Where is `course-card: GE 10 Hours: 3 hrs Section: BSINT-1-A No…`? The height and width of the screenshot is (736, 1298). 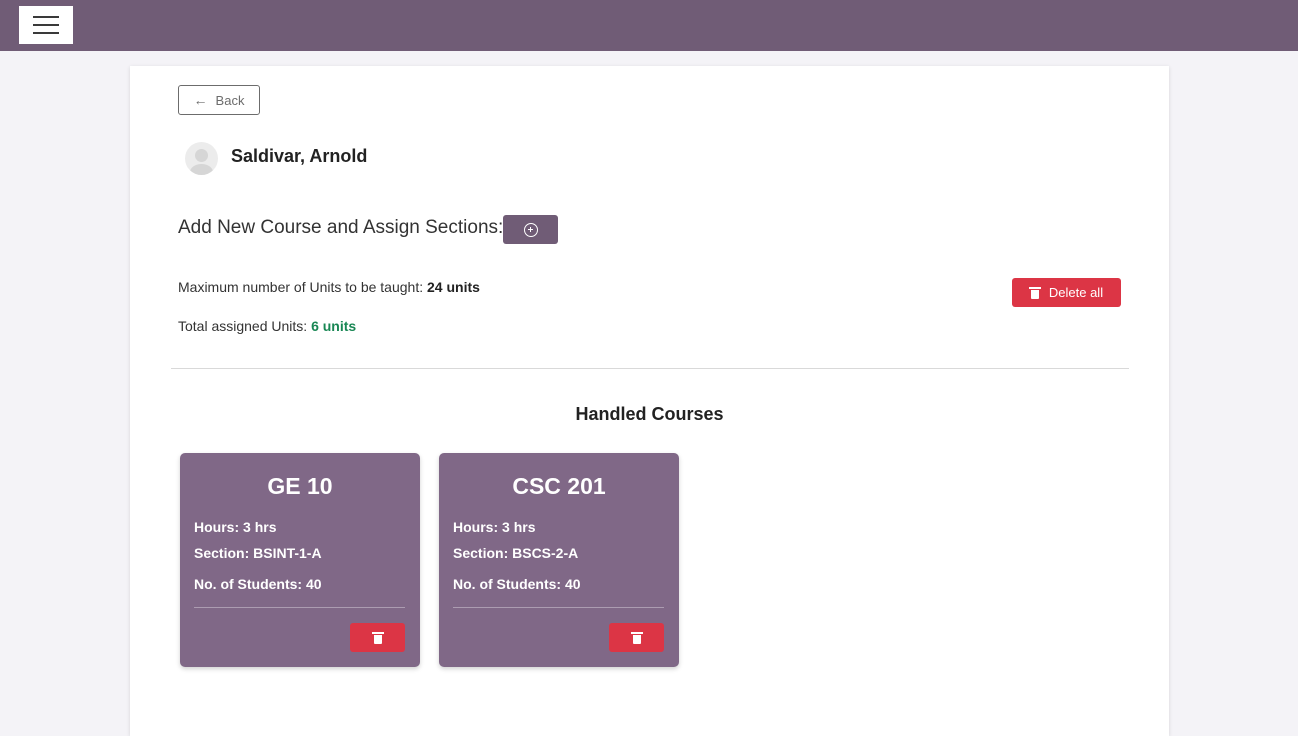
course-card: GE 10 Hours: 3 hrs Section: BSINT-1-A No… is located at coordinates (300, 560).